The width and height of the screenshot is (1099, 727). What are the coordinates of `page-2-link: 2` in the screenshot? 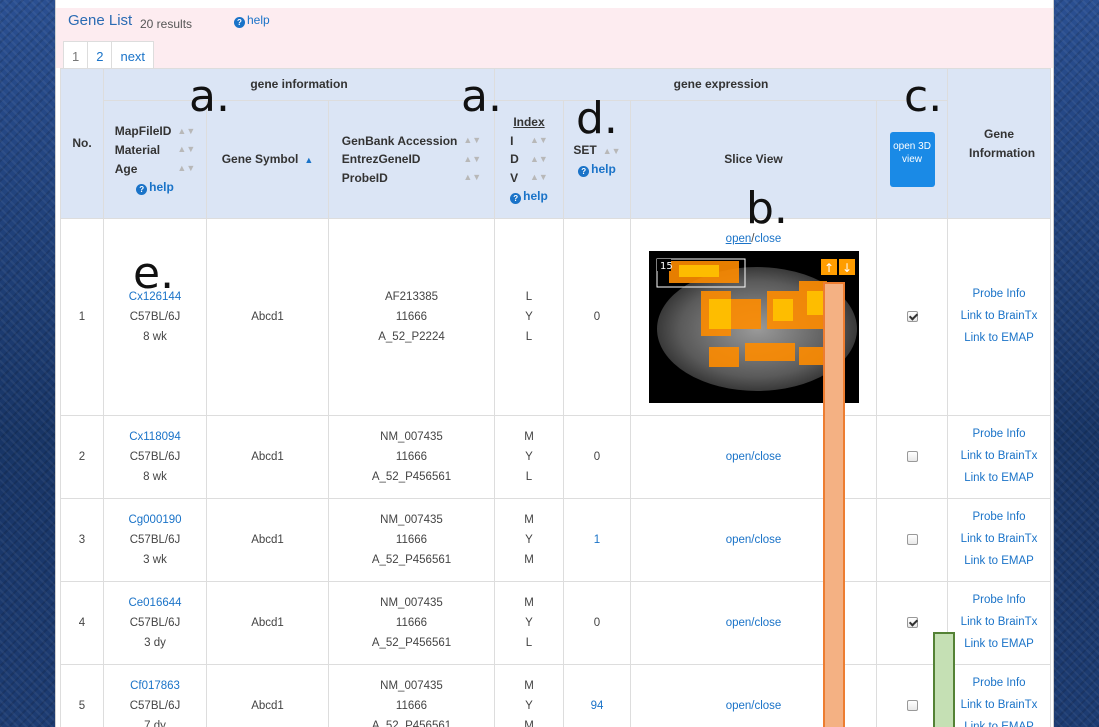 It's located at (100, 56).